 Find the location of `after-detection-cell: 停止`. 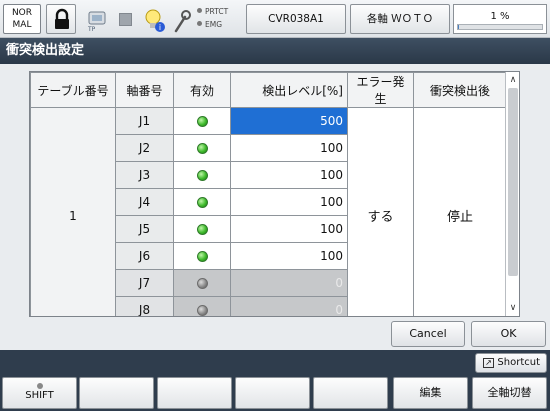

after-detection-cell: 停止 is located at coordinates (460, 211).